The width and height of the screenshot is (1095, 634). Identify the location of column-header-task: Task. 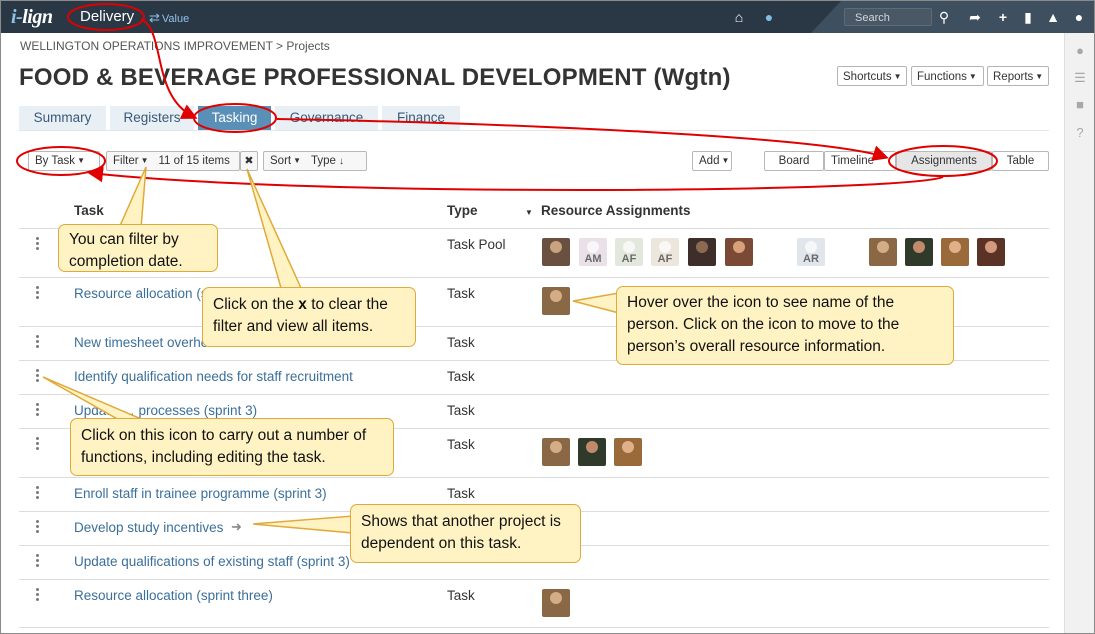
(89, 210).